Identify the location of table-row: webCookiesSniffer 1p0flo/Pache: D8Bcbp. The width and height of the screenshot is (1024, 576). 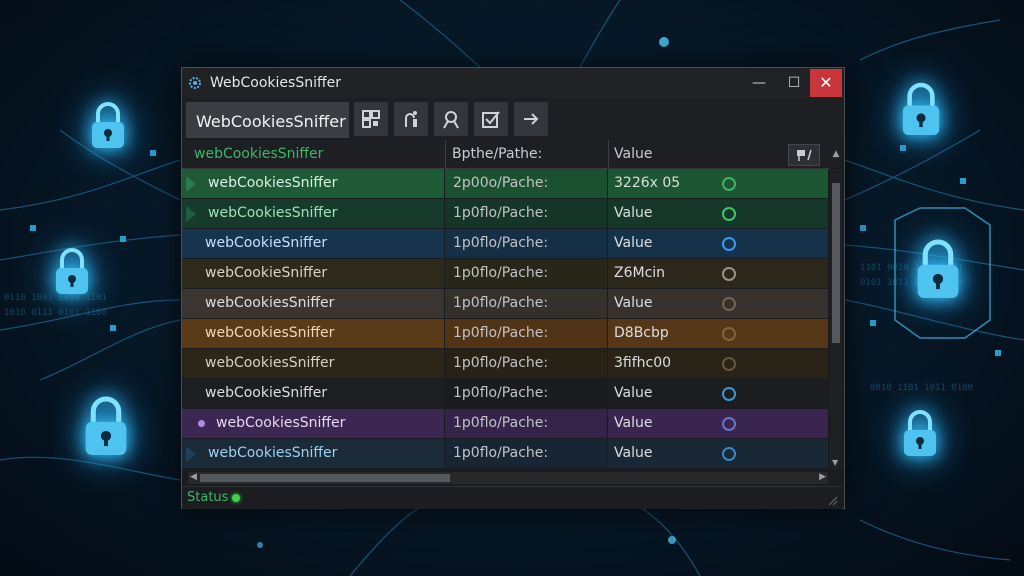
(505, 333).